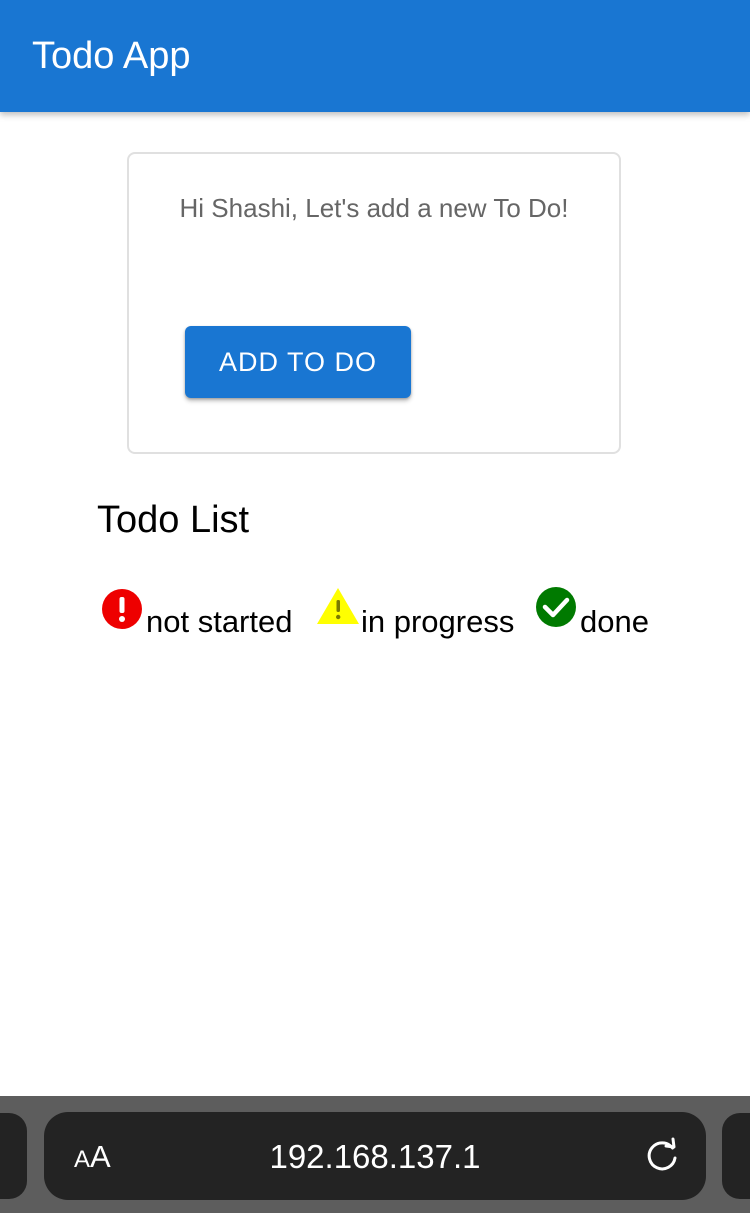 This screenshot has width=750, height=1213. What do you see at coordinates (375, 56) in the screenshot?
I see `app-bar: Todo App` at bounding box center [375, 56].